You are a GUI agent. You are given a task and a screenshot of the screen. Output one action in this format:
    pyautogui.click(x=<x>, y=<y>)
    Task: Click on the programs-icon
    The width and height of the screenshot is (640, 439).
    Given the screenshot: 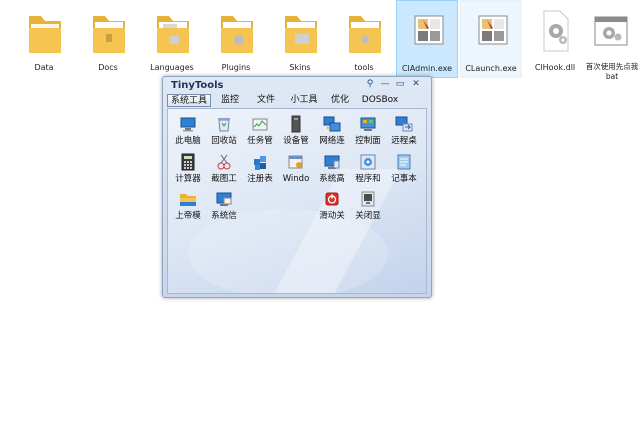 What is the action you would take?
    pyautogui.click(x=368, y=162)
    